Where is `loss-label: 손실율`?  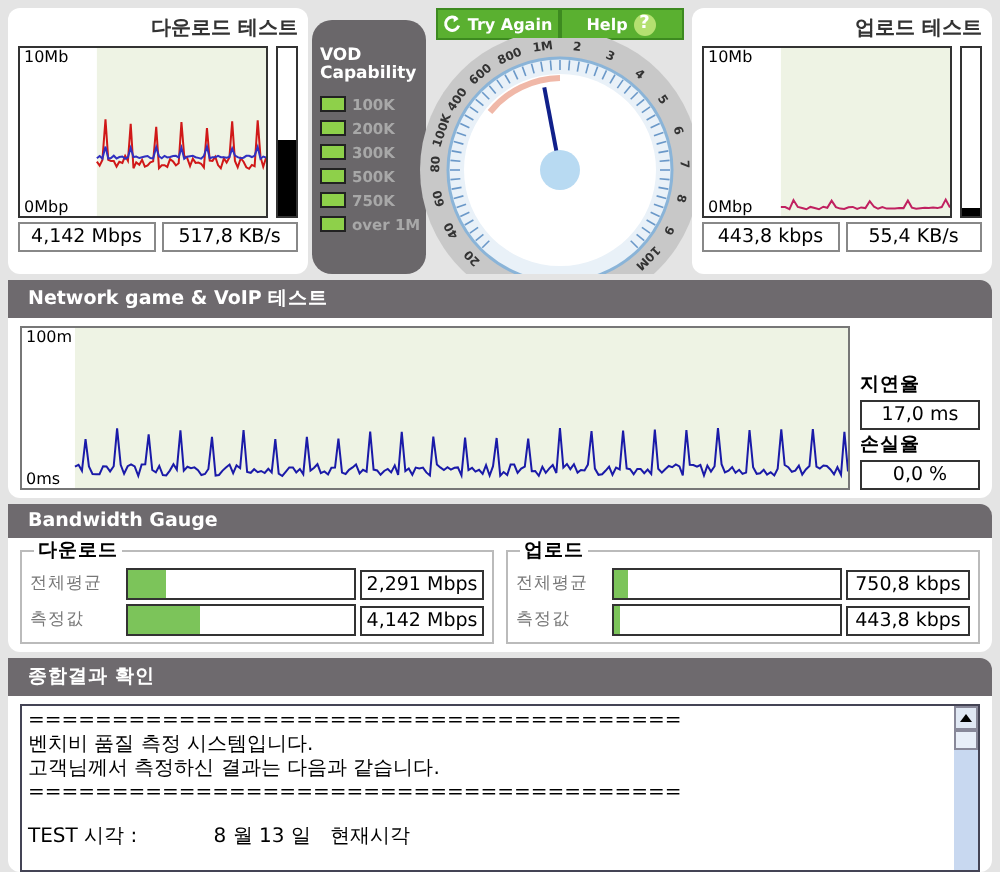 loss-label: 손실율 is located at coordinates (891, 445).